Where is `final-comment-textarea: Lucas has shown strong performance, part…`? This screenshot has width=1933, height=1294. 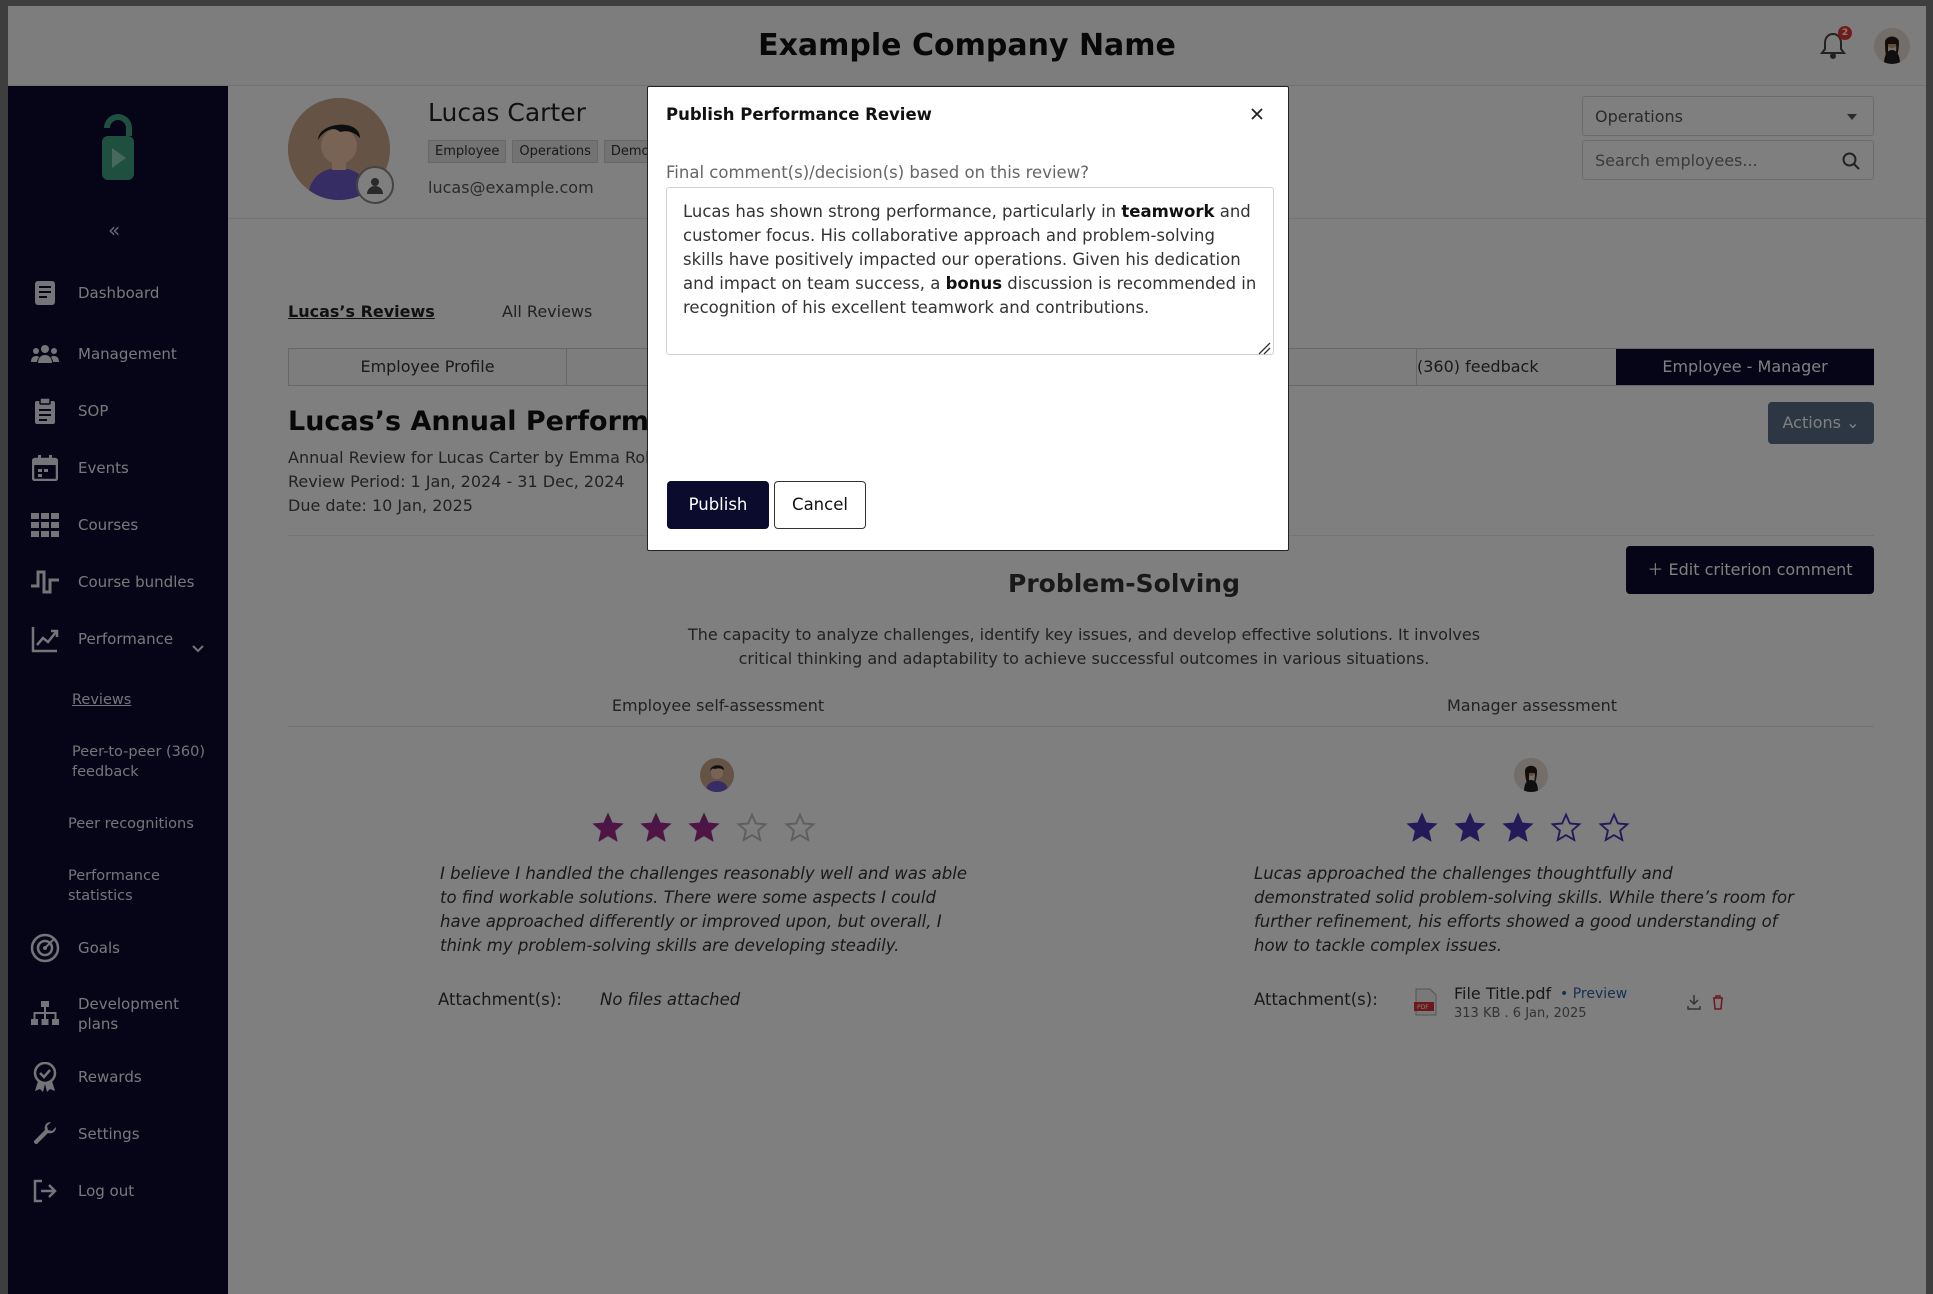 final-comment-textarea: Lucas has shown strong performance, part… is located at coordinates (970, 271).